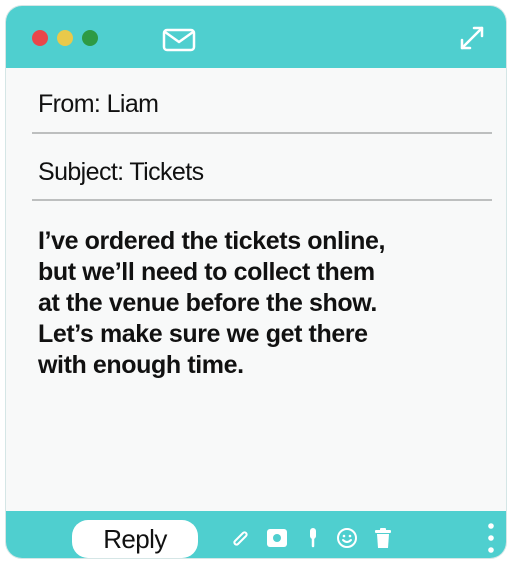 Image resolution: width=512 pixels, height=564 pixels. Describe the element at coordinates (241, 538) in the screenshot. I see `paperclip-icon` at that location.